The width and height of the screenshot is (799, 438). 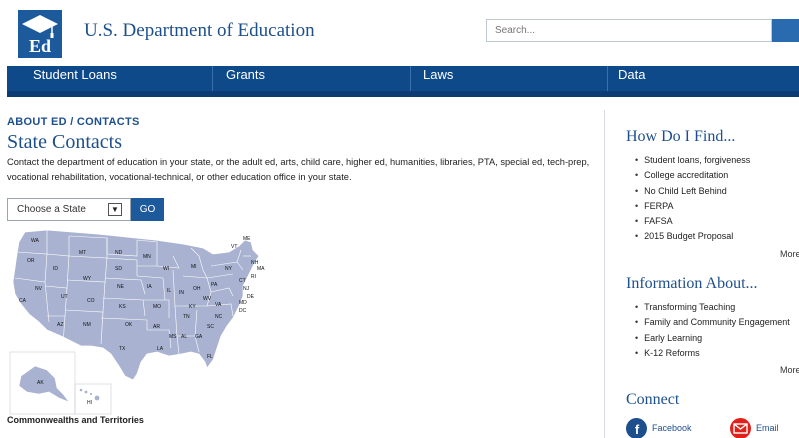 I want to click on state-label-ga: GA, so click(x=199, y=337).